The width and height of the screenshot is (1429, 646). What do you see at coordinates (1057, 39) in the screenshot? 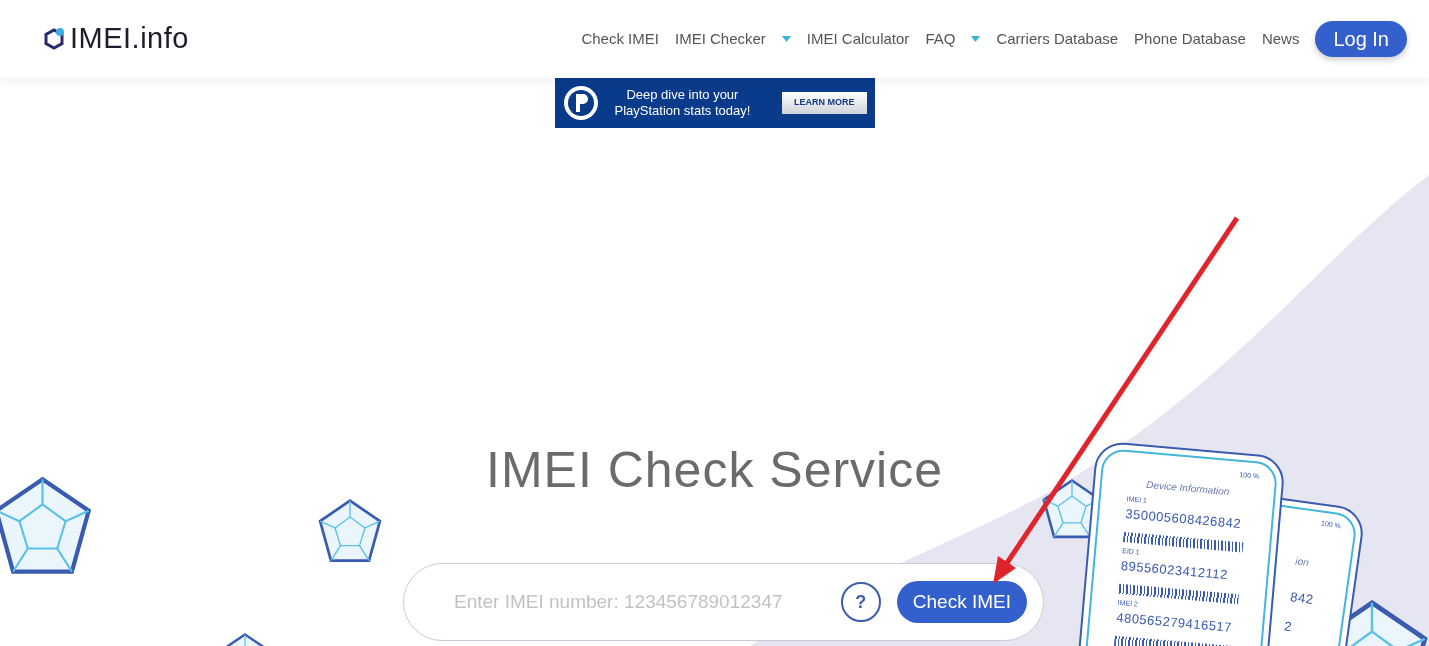
I see `nav-link: Carriers Database` at bounding box center [1057, 39].